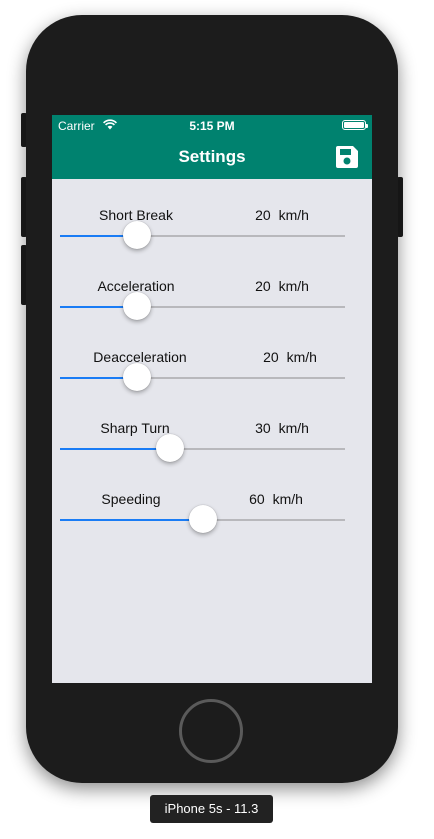  I want to click on status-time: 5:15 PM, so click(212, 126).